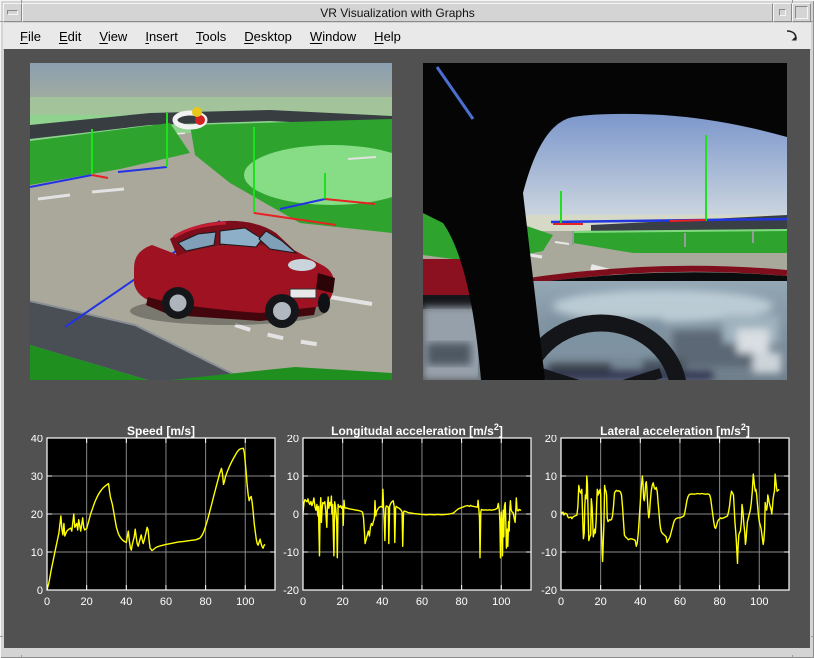 The width and height of the screenshot is (814, 658). Describe the element at coordinates (324, 303) in the screenshot. I see `far-wheel` at that location.